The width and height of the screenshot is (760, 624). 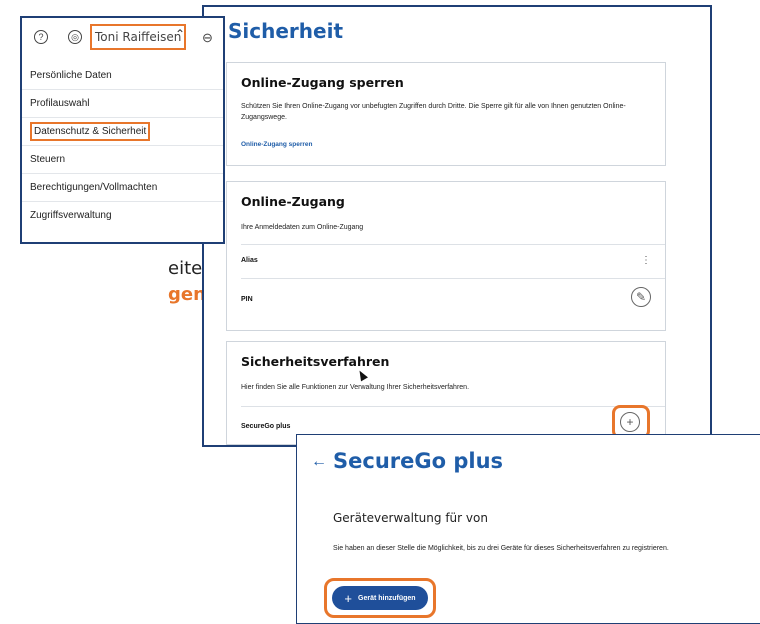 What do you see at coordinates (453, 261) in the screenshot?
I see `row-alias: Alias ⋮` at bounding box center [453, 261].